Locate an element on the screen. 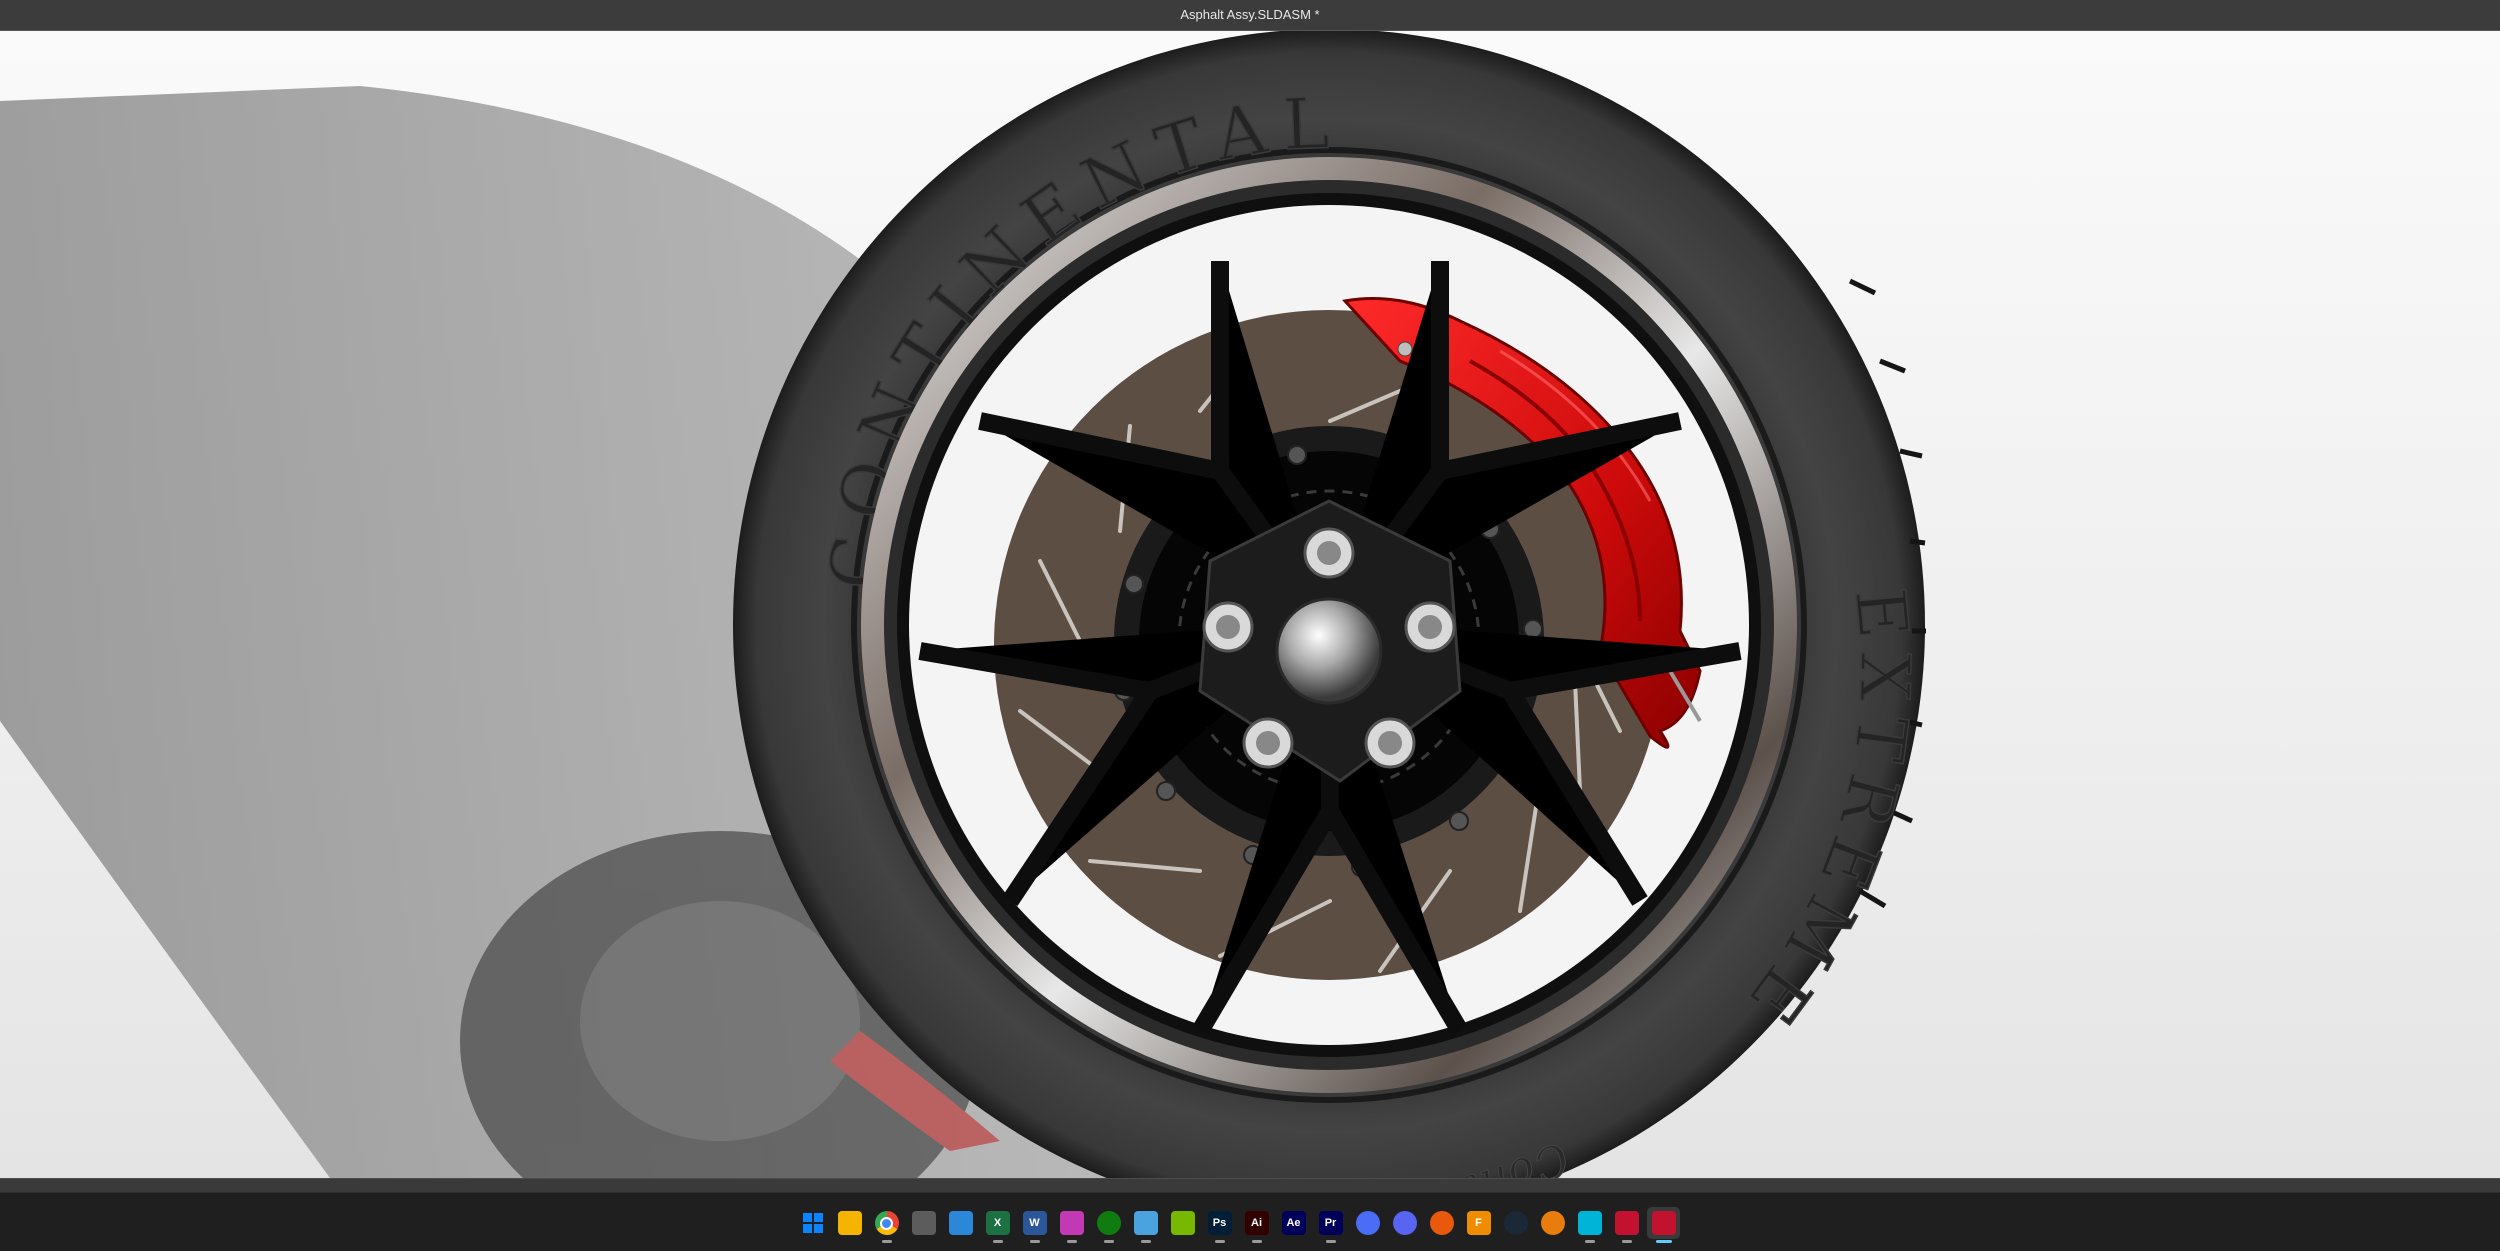 This screenshot has width=2500, height=1251. photos-icon is located at coordinates (1071, 1225).